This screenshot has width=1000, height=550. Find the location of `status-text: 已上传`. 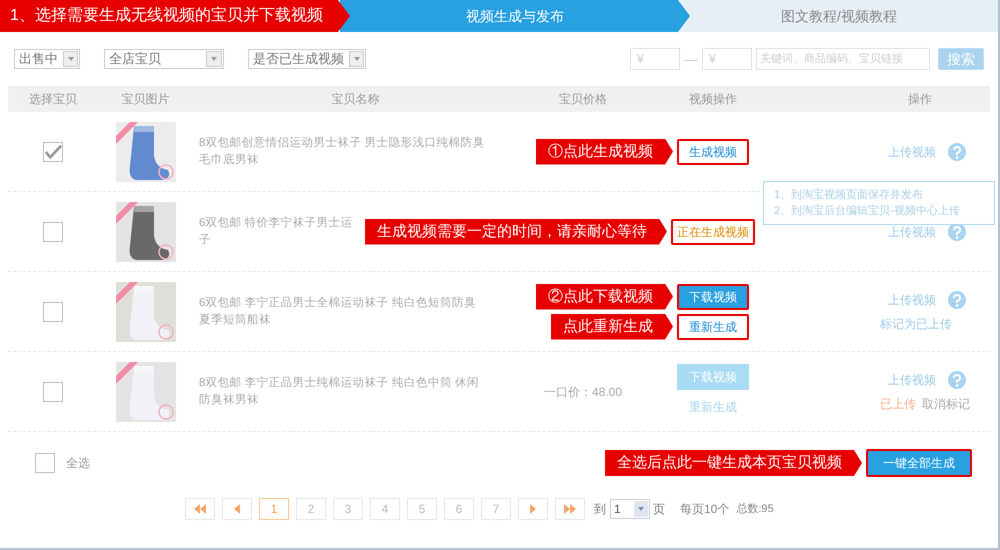

status-text: 已上传 is located at coordinates (898, 404).